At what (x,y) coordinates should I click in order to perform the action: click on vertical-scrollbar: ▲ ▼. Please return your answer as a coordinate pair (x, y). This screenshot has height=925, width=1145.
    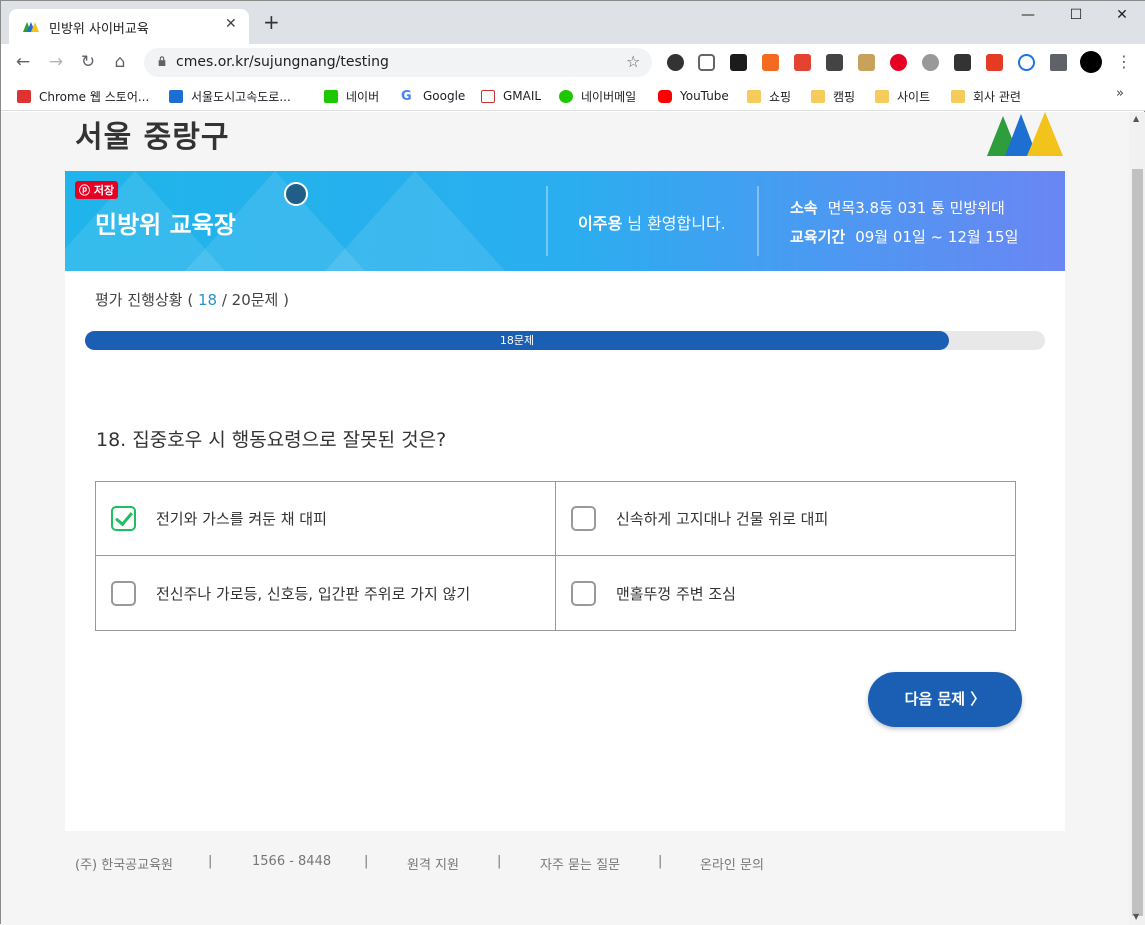
    Looking at the image, I should click on (1137, 518).